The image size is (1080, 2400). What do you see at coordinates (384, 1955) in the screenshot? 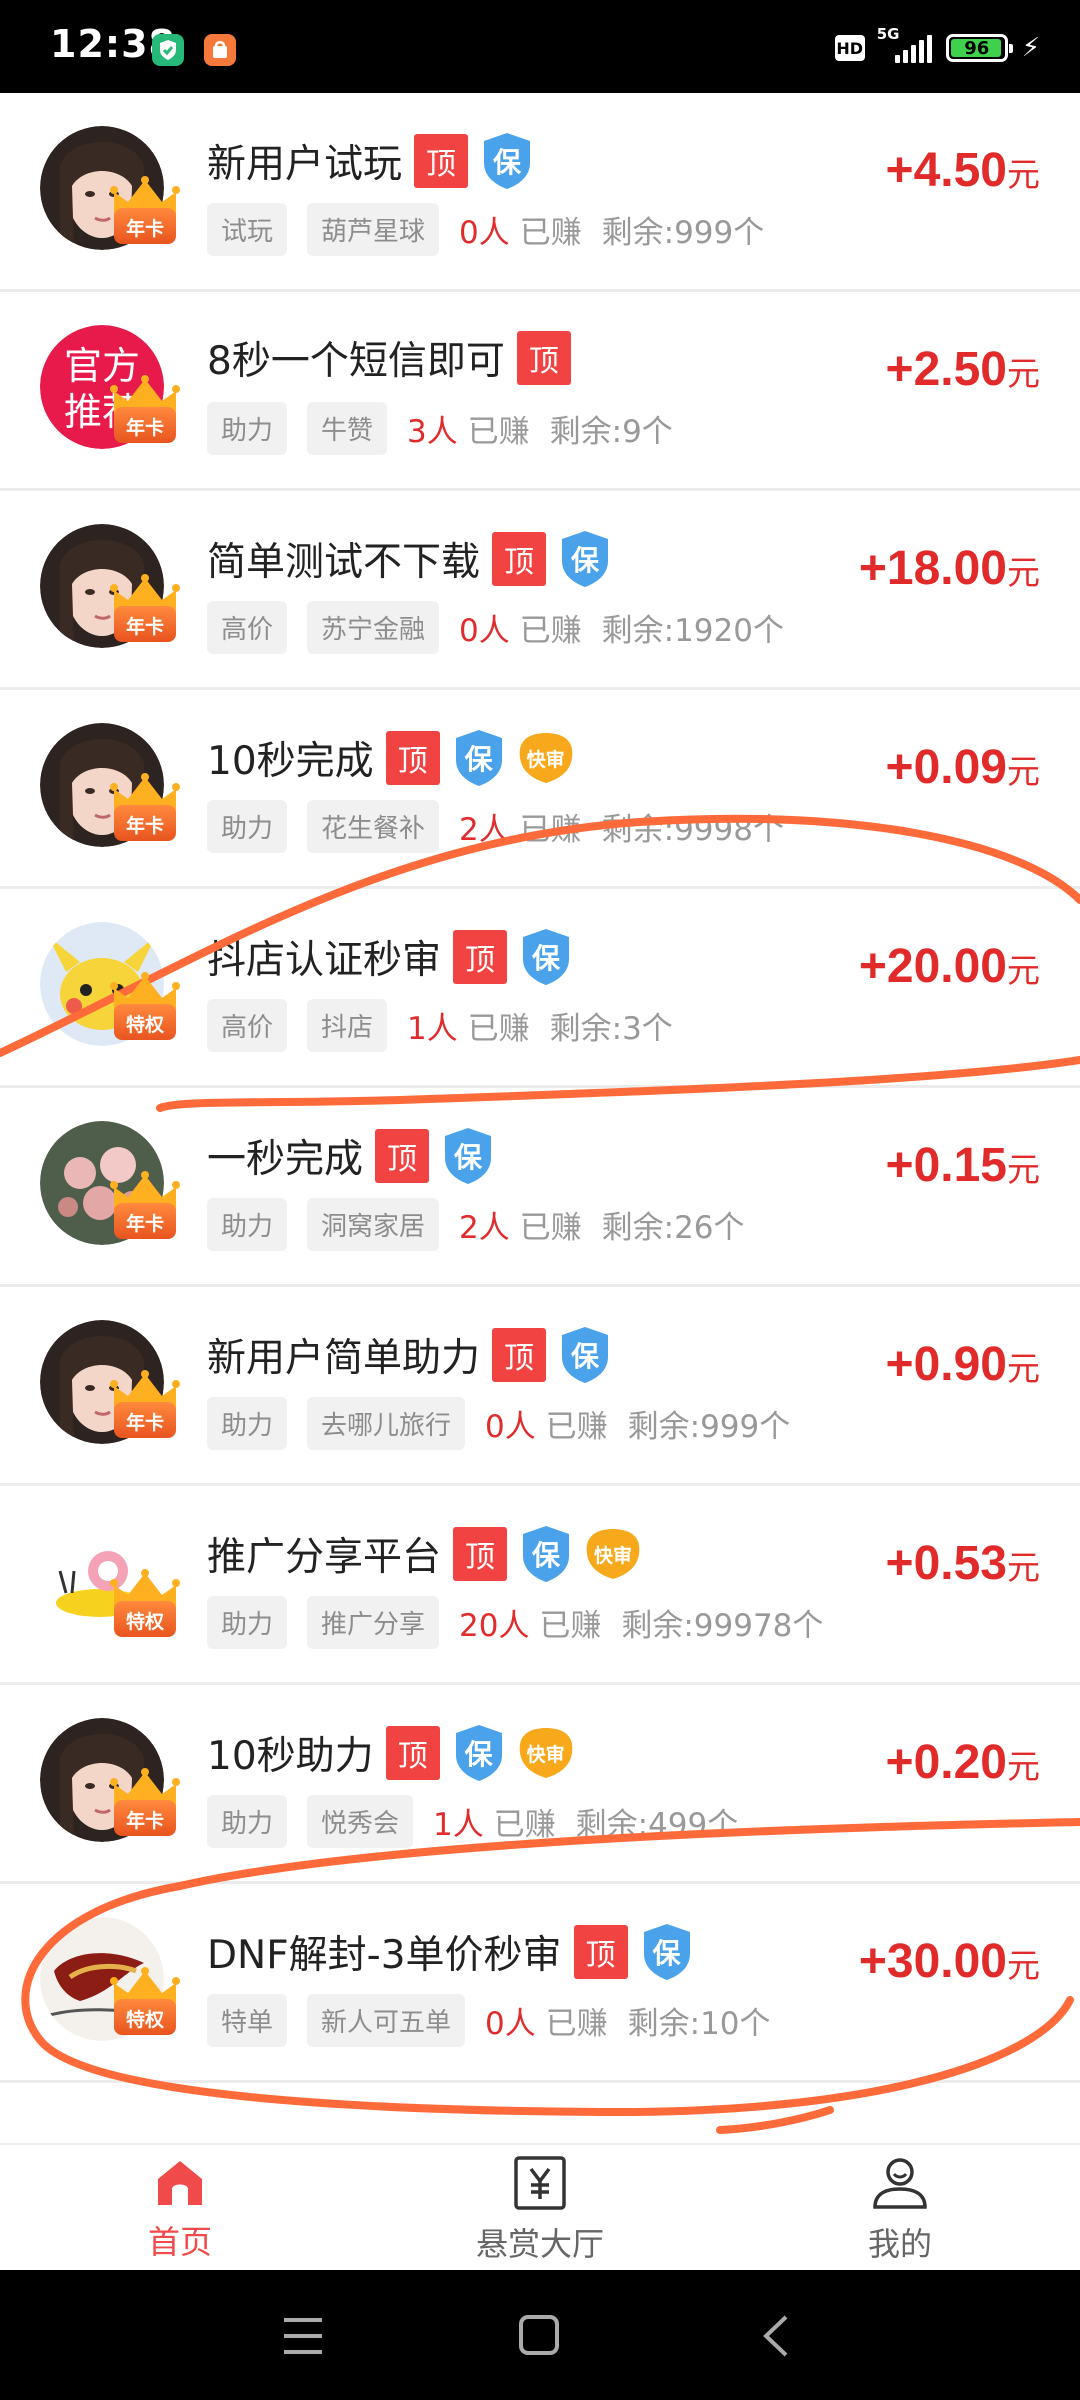
I see `task-title: DNF解封-3单价秒审` at bounding box center [384, 1955].